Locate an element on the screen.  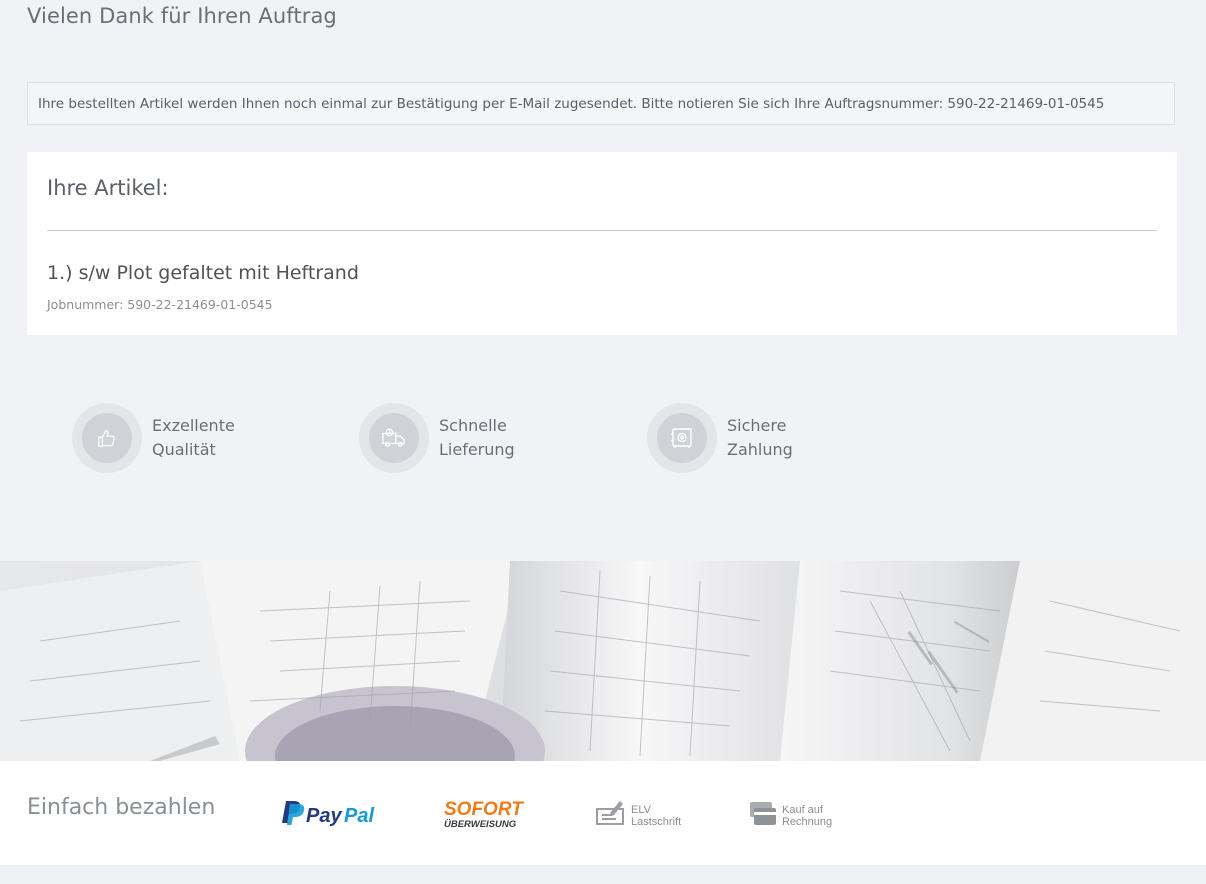
payment-title: Einfach bezahlen is located at coordinates (121, 807).